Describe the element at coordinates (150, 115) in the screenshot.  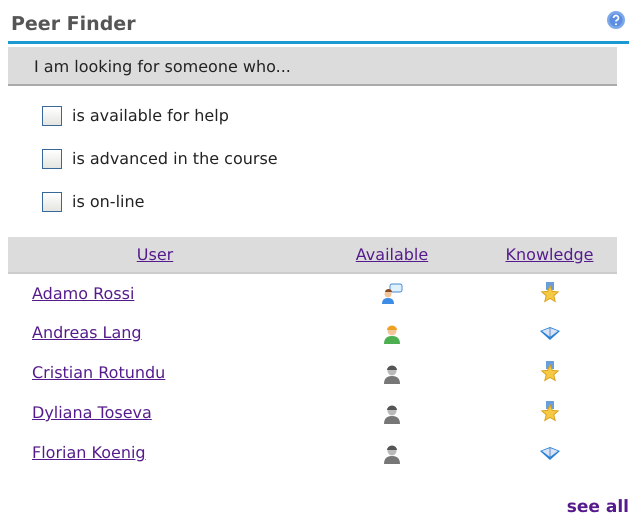
I see `option-label: is available for help` at that location.